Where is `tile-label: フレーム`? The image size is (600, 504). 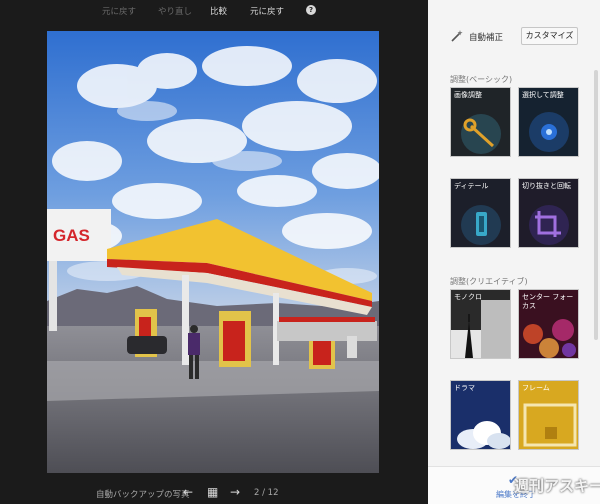 tile-label: フレーム is located at coordinates (536, 388).